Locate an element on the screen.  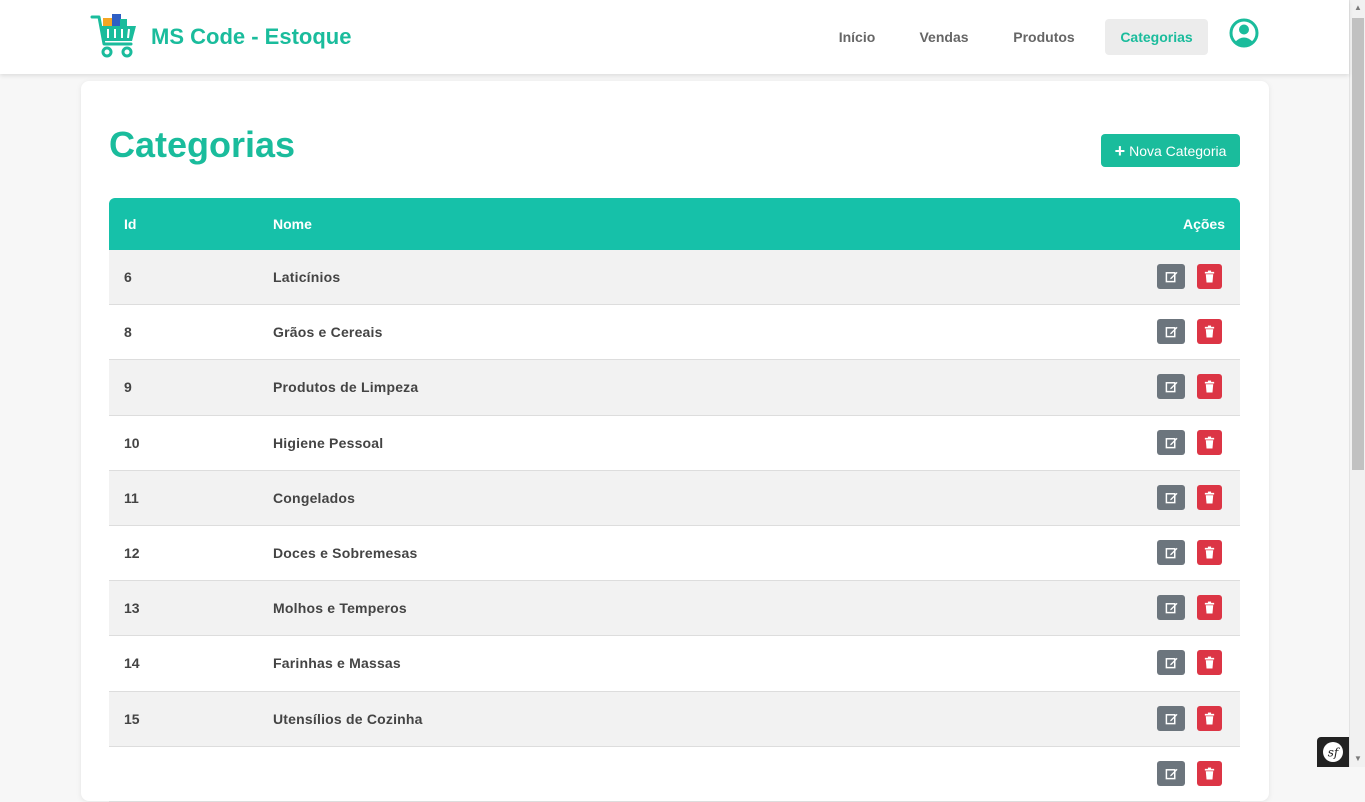
table-row: 13 Molhos e Temperos is located at coordinates (674, 609).